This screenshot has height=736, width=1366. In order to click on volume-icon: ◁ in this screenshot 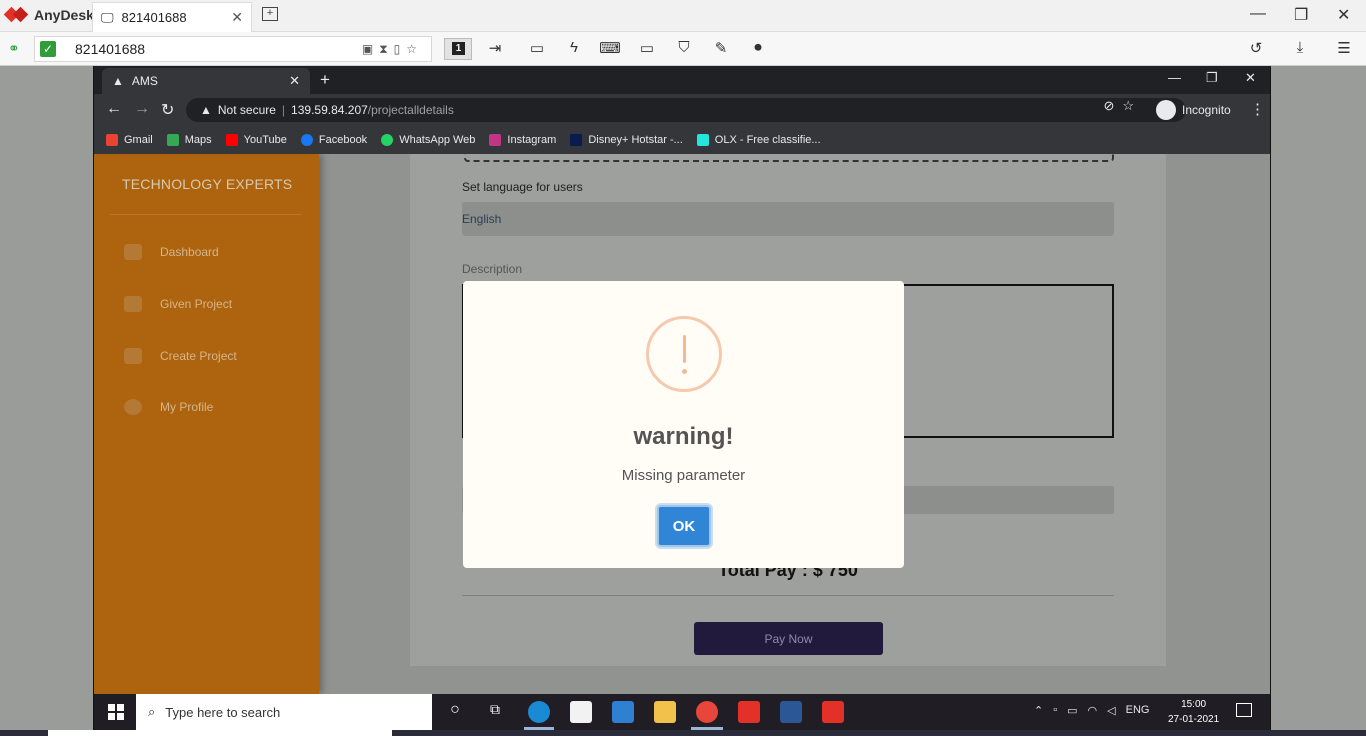, I will do `click(1111, 710)`.